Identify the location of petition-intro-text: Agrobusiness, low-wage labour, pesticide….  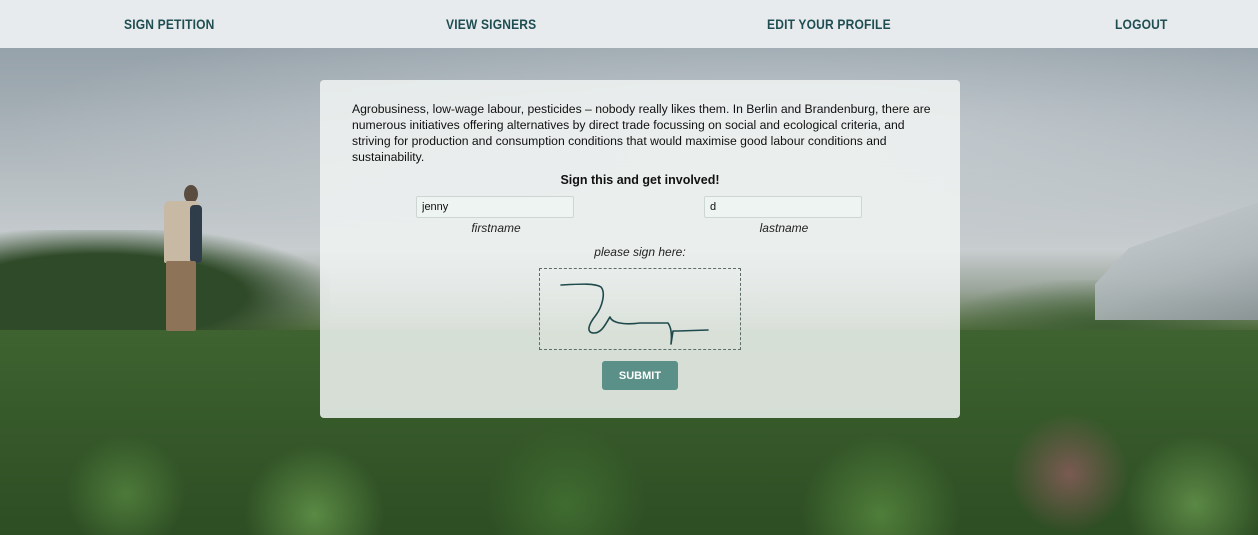
(641, 133).